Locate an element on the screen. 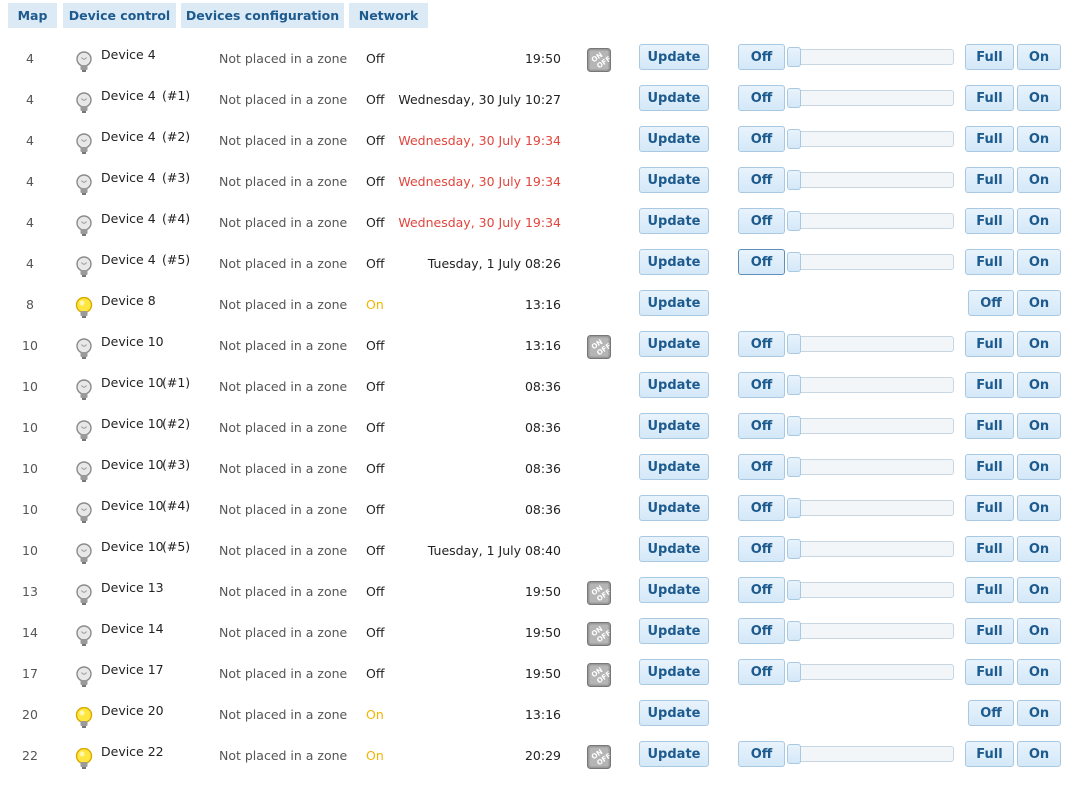  tab-map: Map is located at coordinates (32, 15).